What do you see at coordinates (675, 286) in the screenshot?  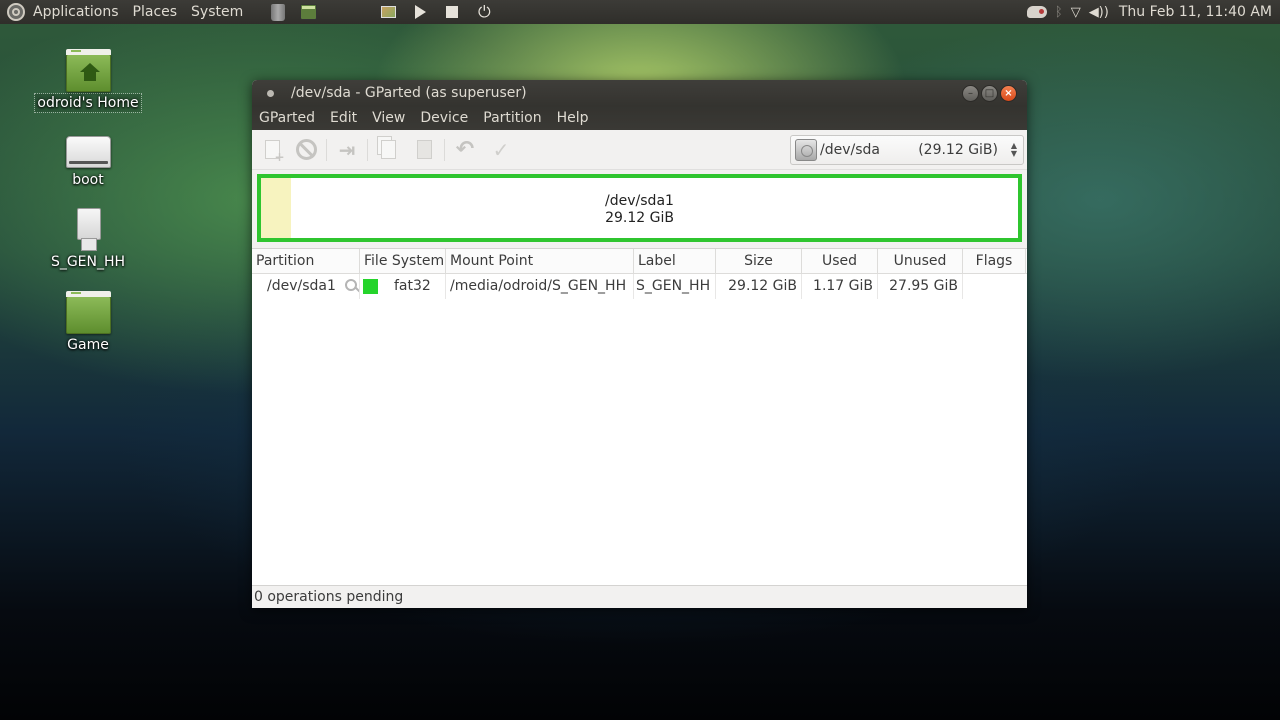 I see `cell-label: S_GEN_HH` at bounding box center [675, 286].